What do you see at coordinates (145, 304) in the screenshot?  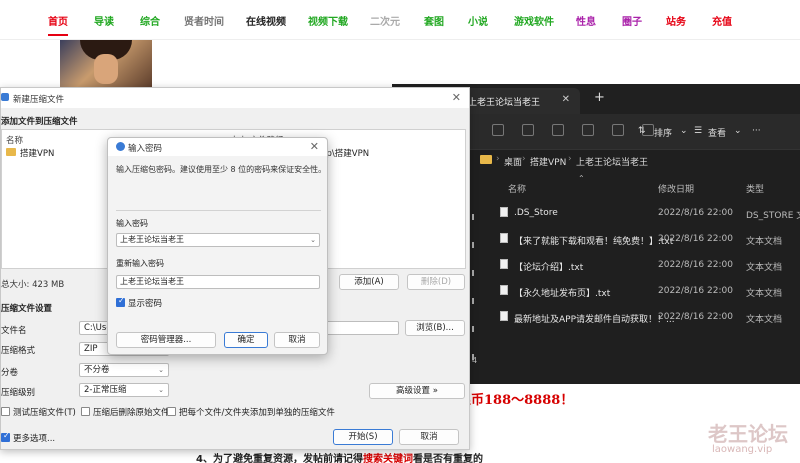 I see `show-password-label: 显示密码` at bounding box center [145, 304].